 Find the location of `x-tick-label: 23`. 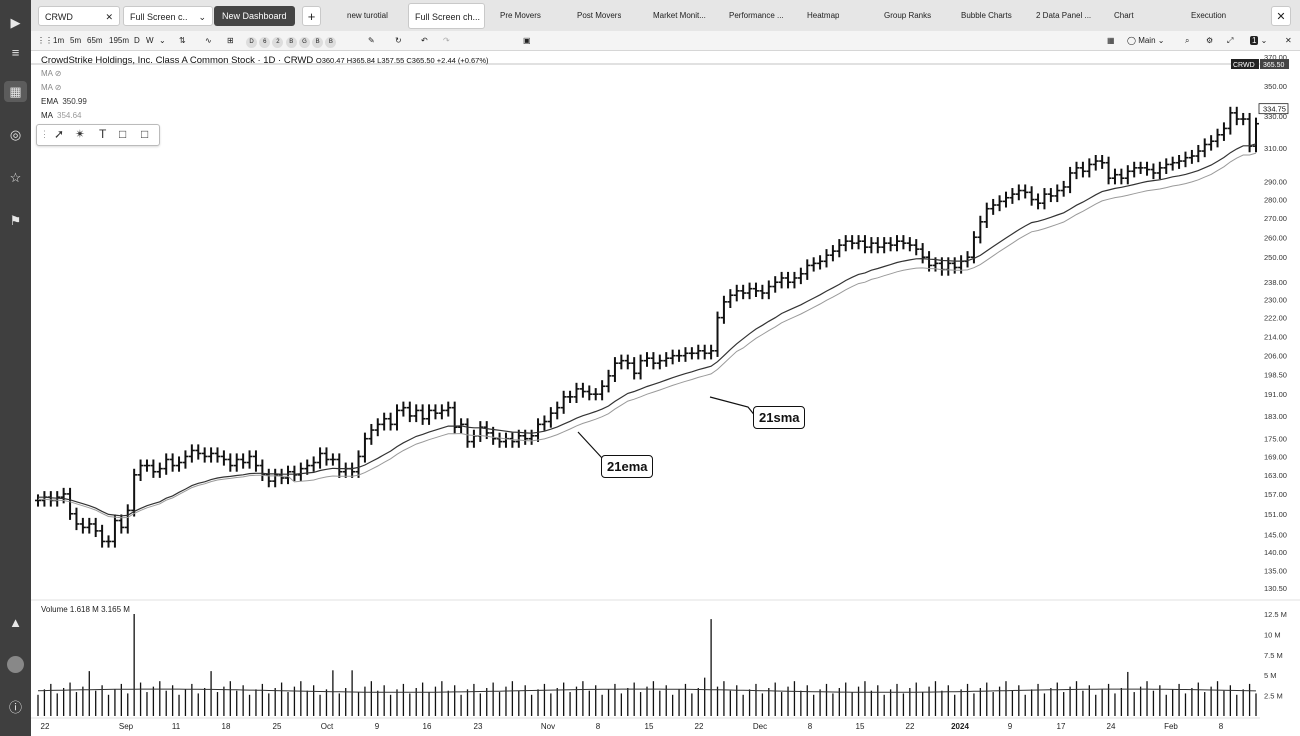

x-tick-label: 23 is located at coordinates (478, 726).